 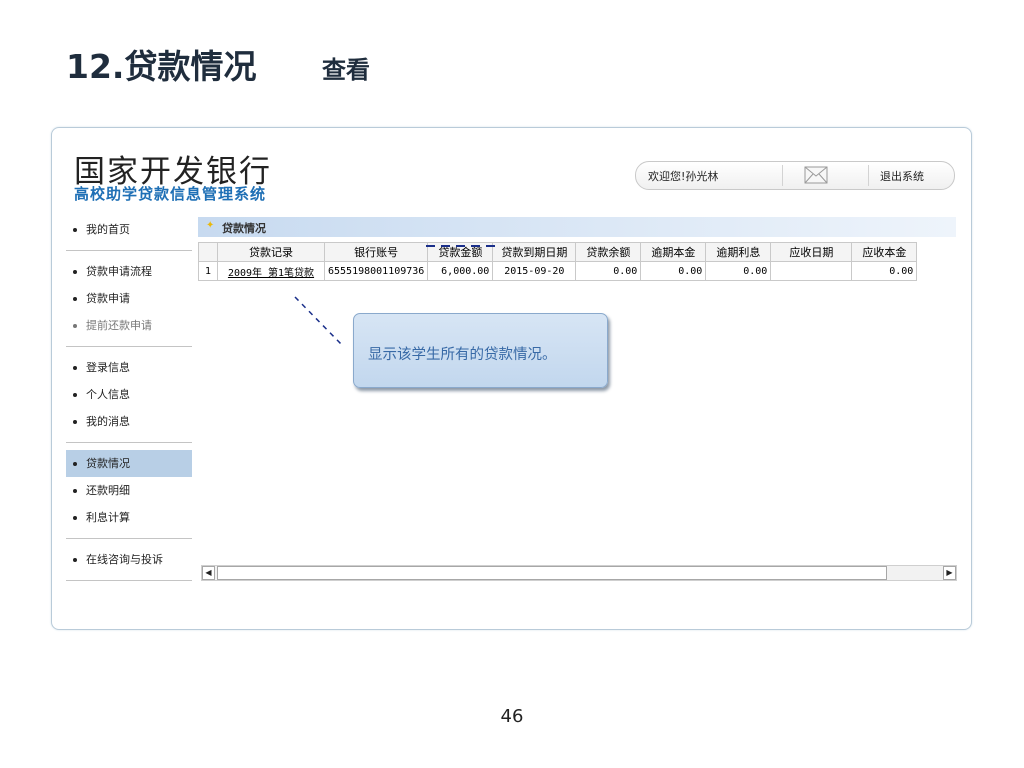 What do you see at coordinates (795, 175) in the screenshot?
I see `user-bar: 欢迎您!孙光林 退出系统` at bounding box center [795, 175].